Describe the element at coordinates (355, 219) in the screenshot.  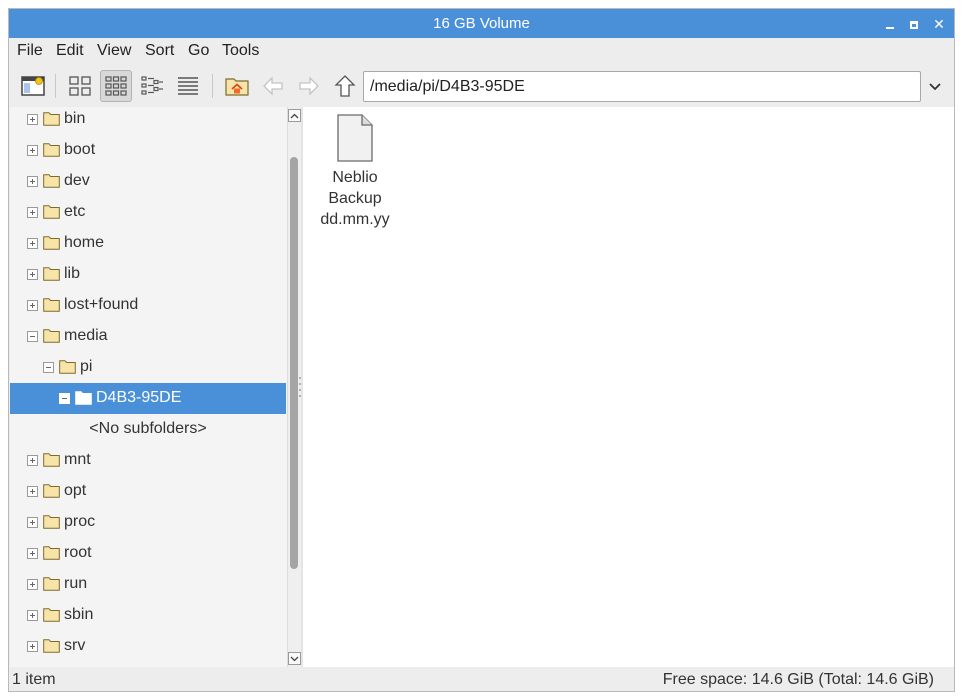
I see `file-name-line: dd.mm.yy` at that location.